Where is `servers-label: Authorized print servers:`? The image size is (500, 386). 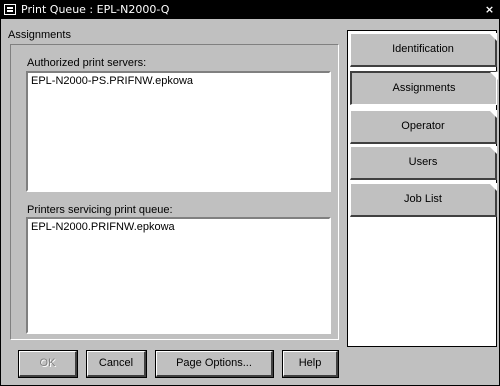
servers-label: Authorized print servers: is located at coordinates (87, 63).